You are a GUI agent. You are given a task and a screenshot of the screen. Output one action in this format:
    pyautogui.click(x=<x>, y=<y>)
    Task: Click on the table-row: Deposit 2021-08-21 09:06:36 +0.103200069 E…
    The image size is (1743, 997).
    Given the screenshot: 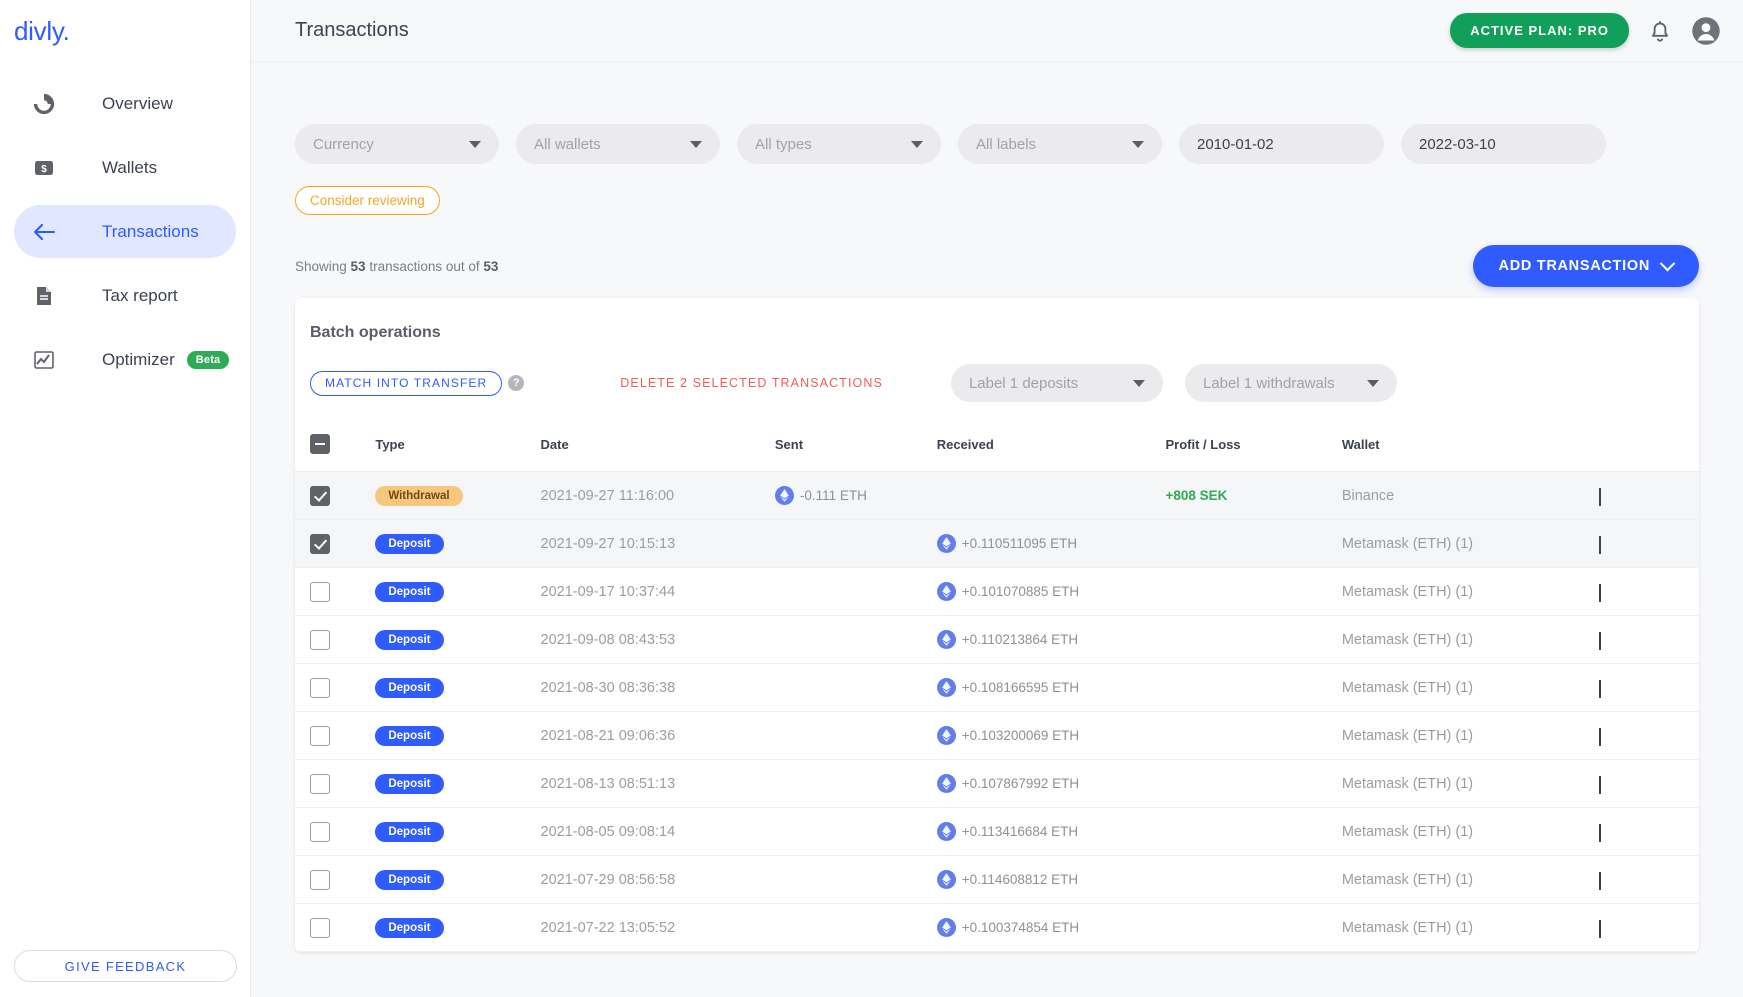 What is the action you would take?
    pyautogui.click(x=997, y=735)
    